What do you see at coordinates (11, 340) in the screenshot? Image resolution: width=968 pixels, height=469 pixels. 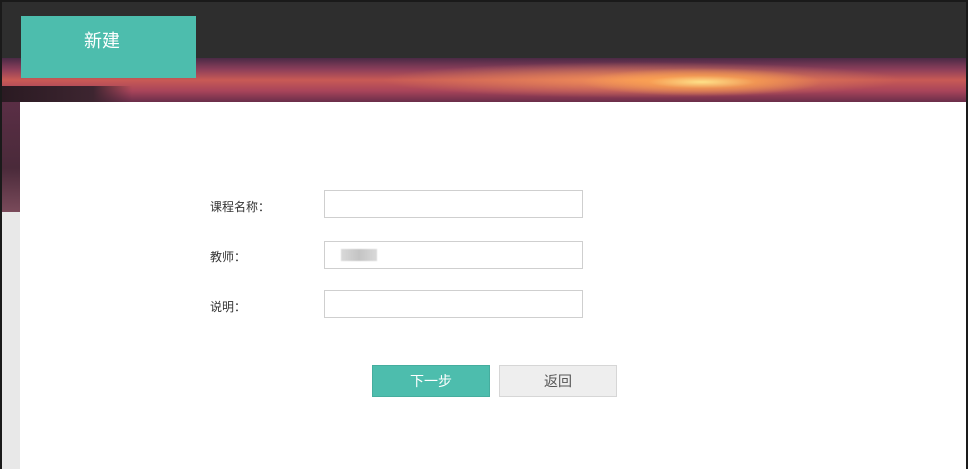 I see `left-gutter` at bounding box center [11, 340].